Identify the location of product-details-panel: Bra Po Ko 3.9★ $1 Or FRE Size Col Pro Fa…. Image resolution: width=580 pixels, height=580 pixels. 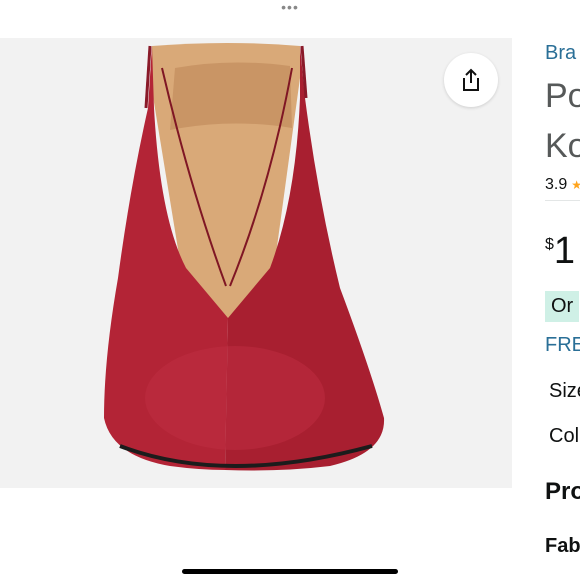
(562, 290).